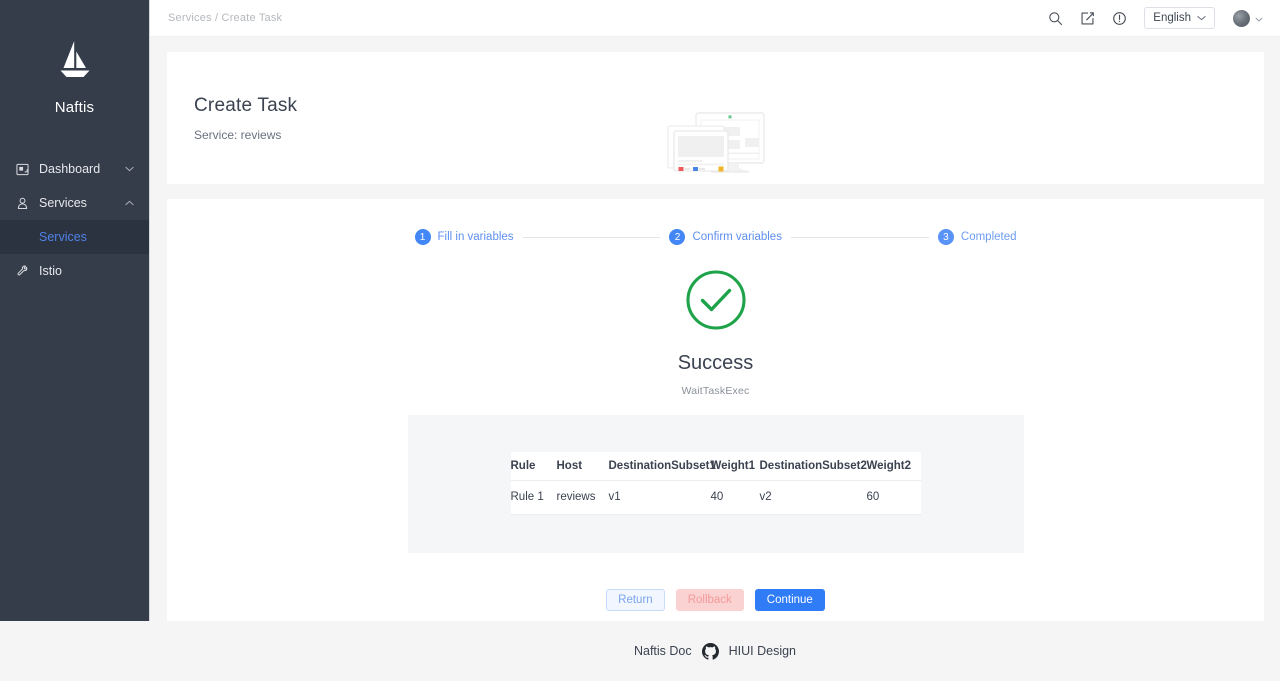 This screenshot has height=681, width=1280. I want to click on sidebar-item-services: Services, so click(74, 203).